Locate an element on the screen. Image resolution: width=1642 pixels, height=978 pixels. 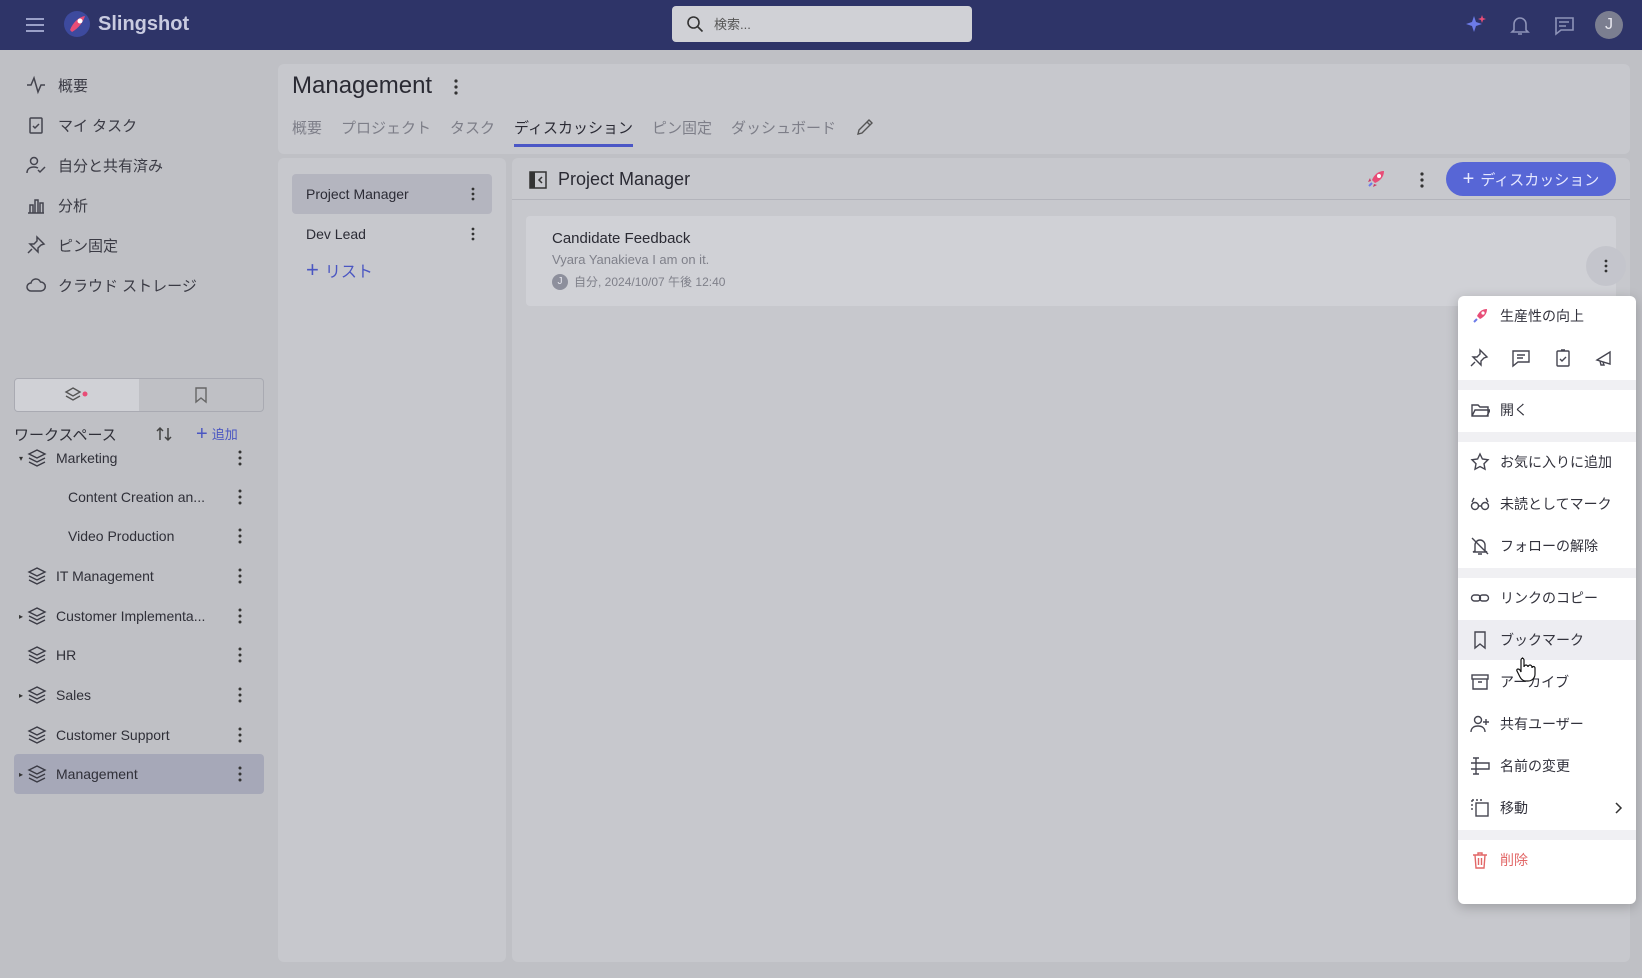
tab-discussions: ディスカッション is located at coordinates (573, 130).